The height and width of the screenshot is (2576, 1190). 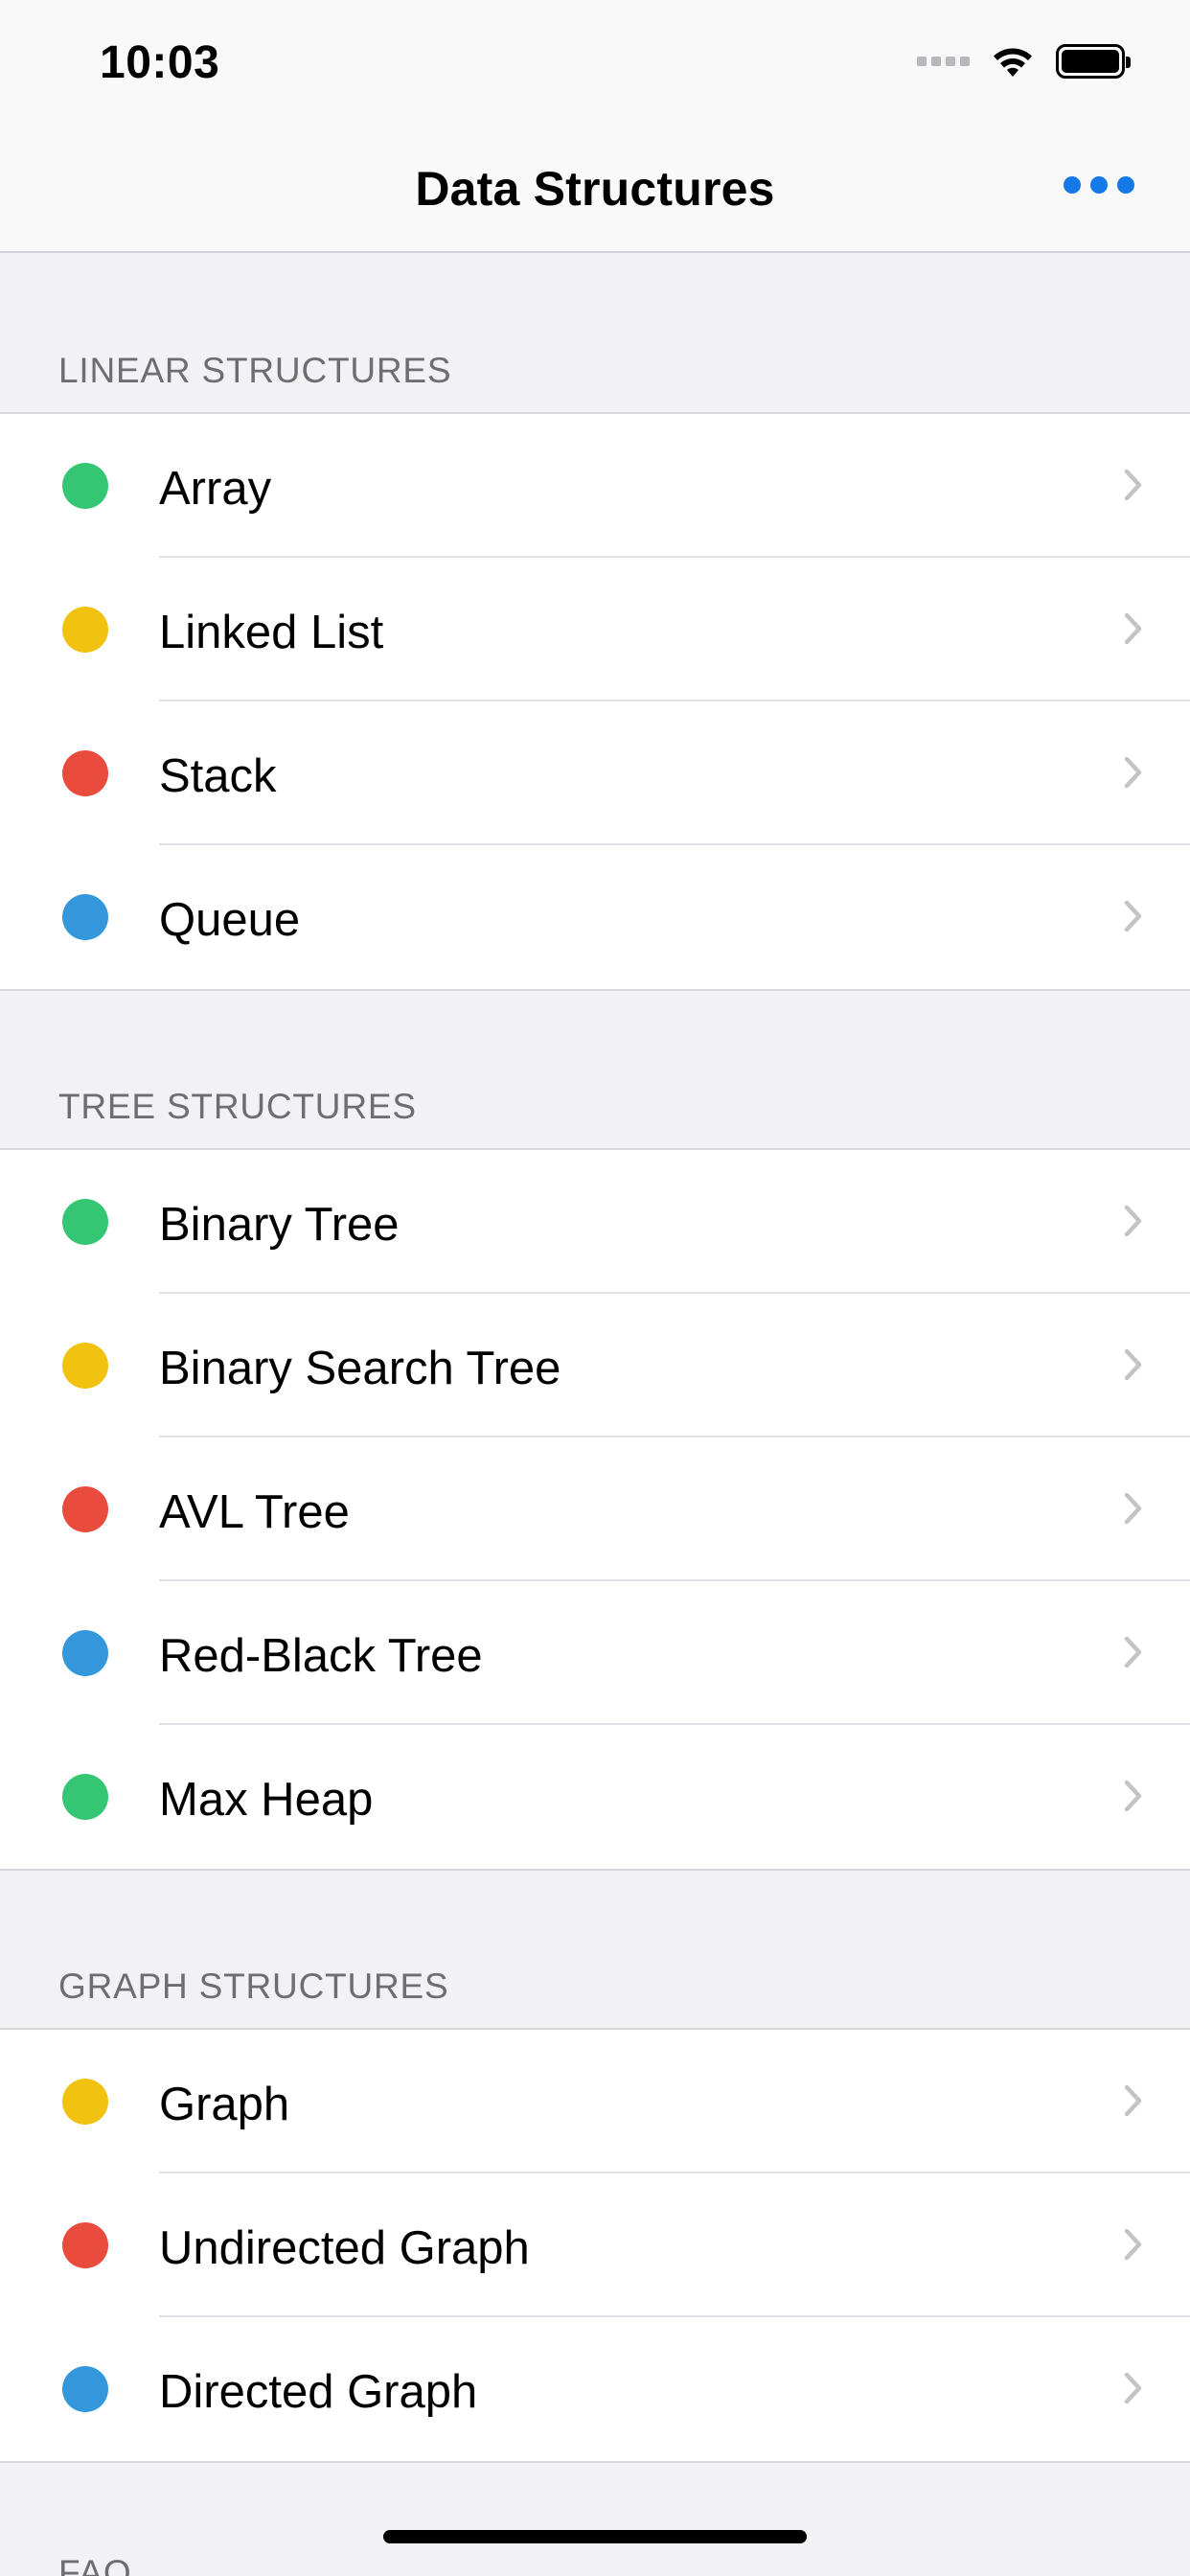 I want to click on page-title: Data Structures, so click(x=595, y=189).